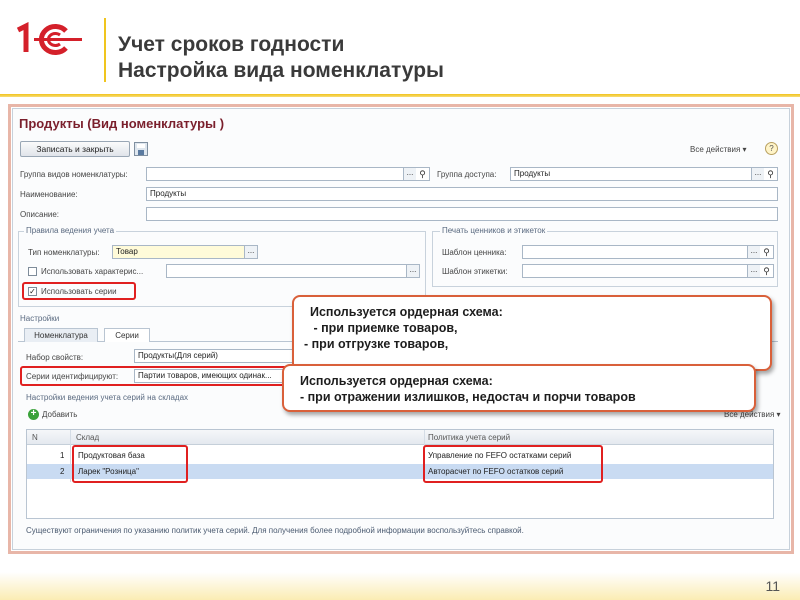 The image size is (800, 600). Describe the element at coordinates (64, 252) in the screenshot. I see `item-type-label: Тип номенклатуры:` at that location.